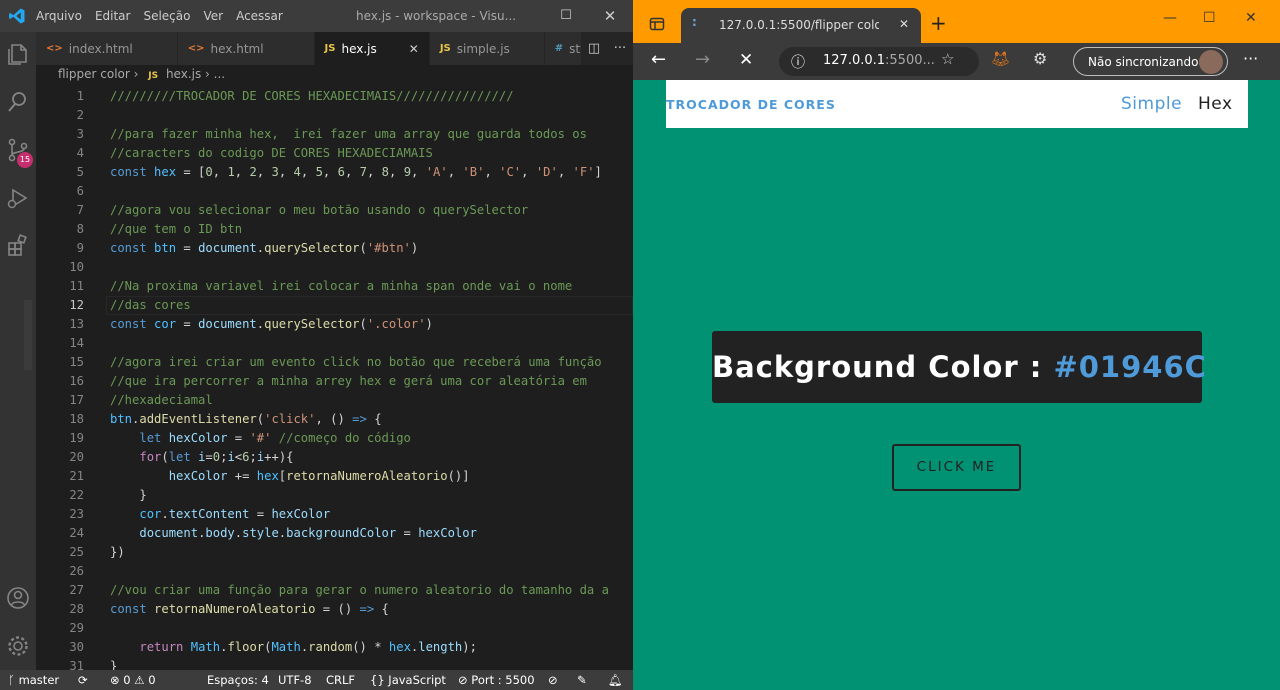 Image resolution: width=1280 pixels, height=690 pixels. I want to click on background-color-value: #01946C, so click(1130, 367).